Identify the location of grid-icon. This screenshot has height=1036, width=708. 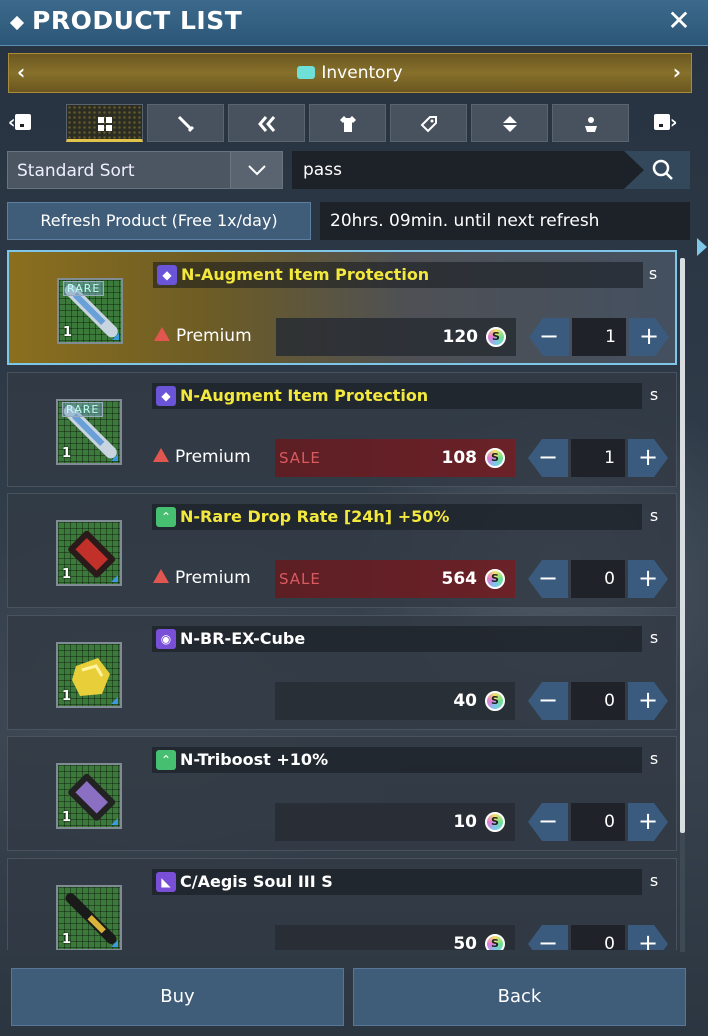
(105, 124).